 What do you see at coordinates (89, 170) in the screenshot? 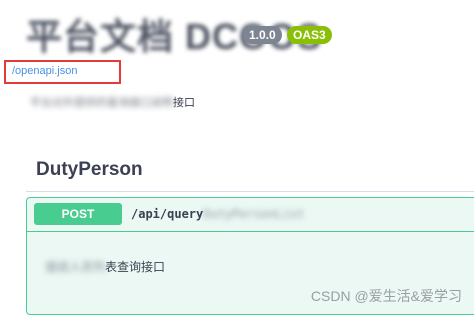
I see `tag-heading-dutyperson: DutyPerson` at bounding box center [89, 170].